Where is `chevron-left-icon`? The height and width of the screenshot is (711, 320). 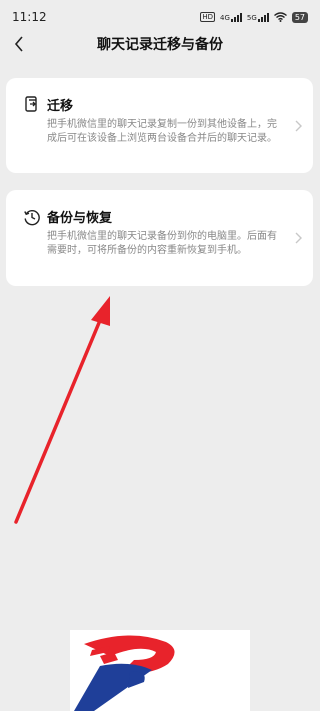
chevron-left-icon is located at coordinates (18, 44).